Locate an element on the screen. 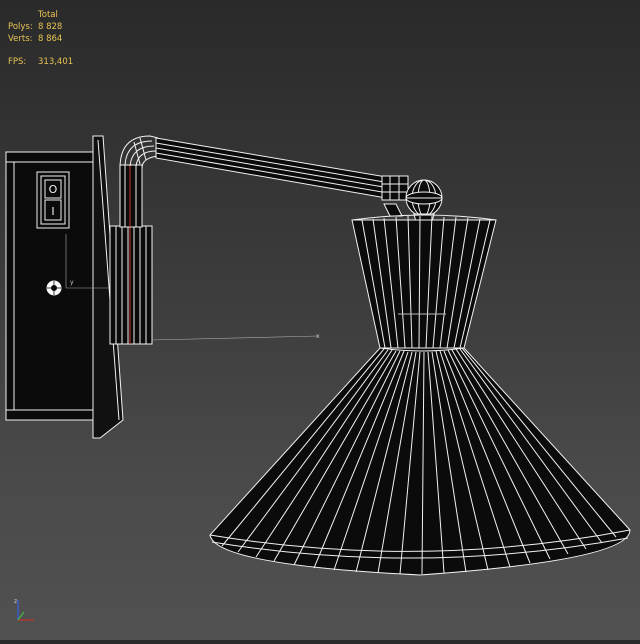 The width and height of the screenshot is (640, 644). stats-header: Total is located at coordinates (48, 15).